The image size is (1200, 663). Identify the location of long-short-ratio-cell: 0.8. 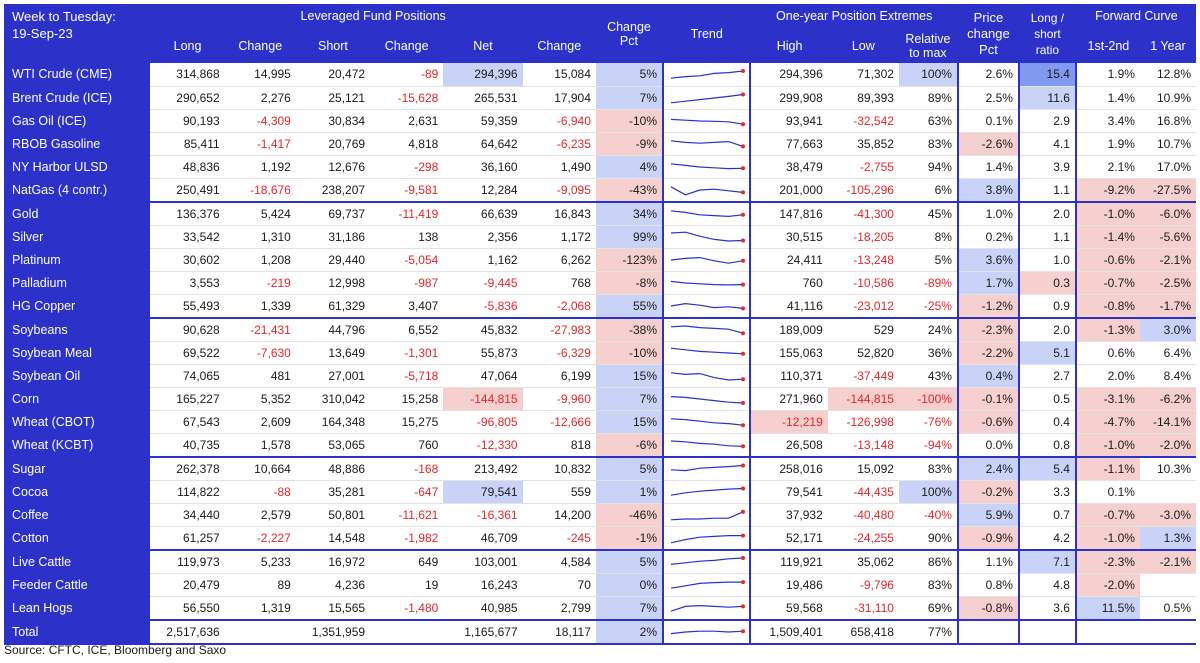
(1047, 445).